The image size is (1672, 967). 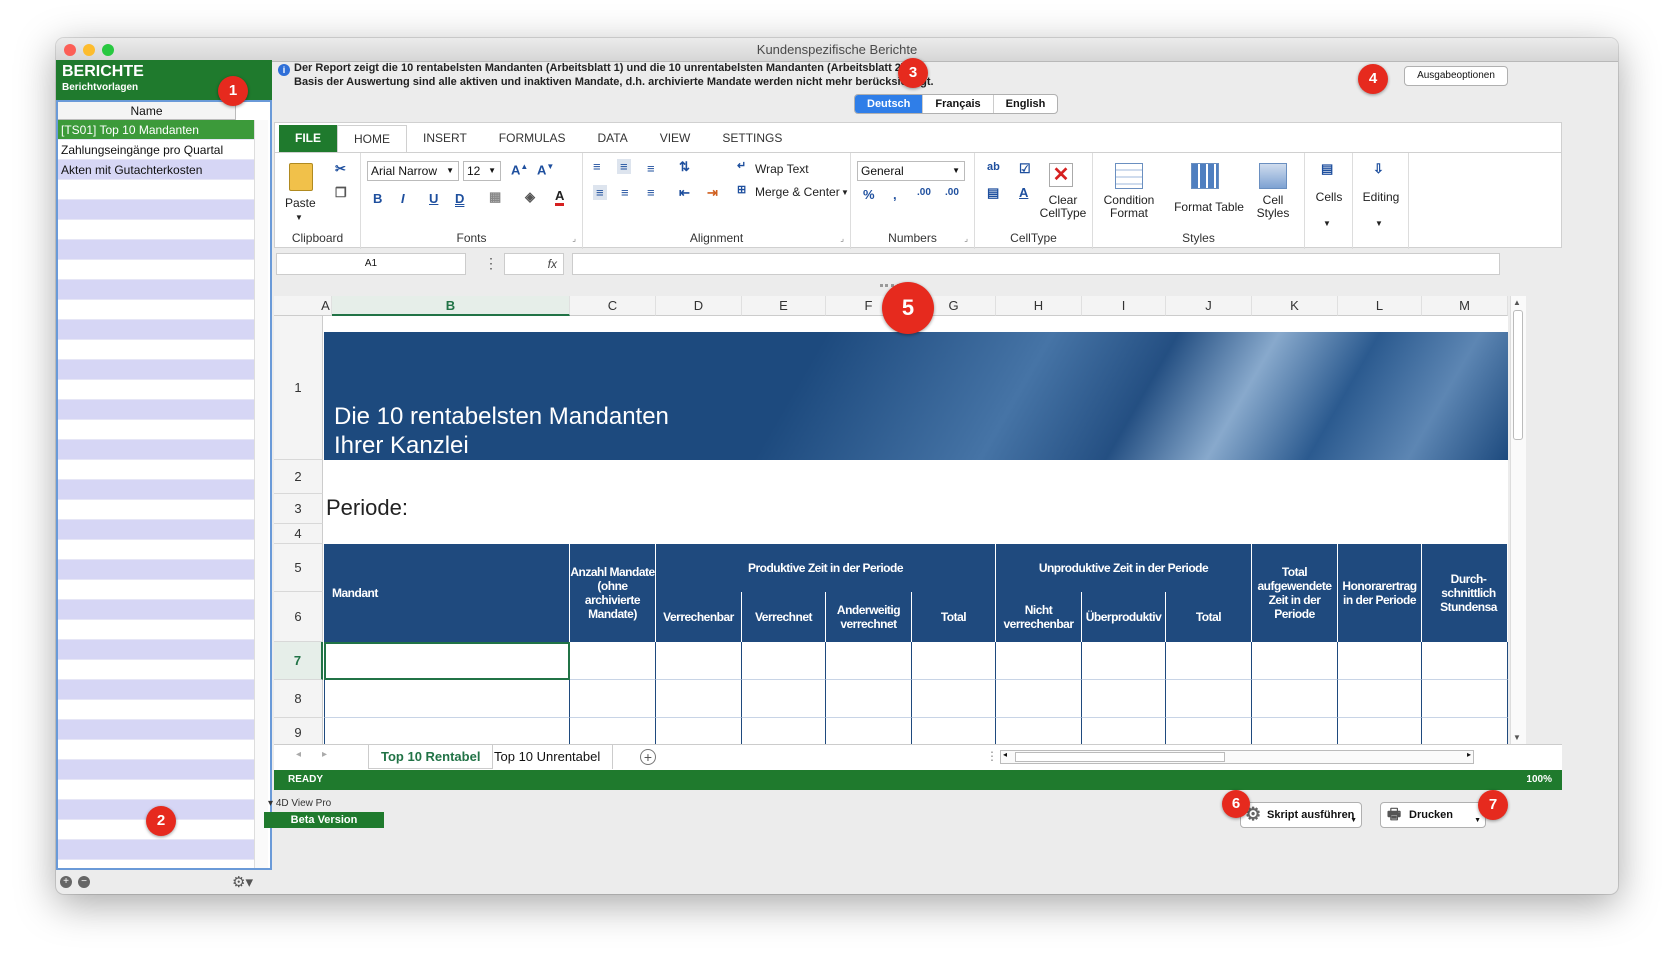 What do you see at coordinates (66, 882) in the screenshot?
I see `add-report-icon: +` at bounding box center [66, 882].